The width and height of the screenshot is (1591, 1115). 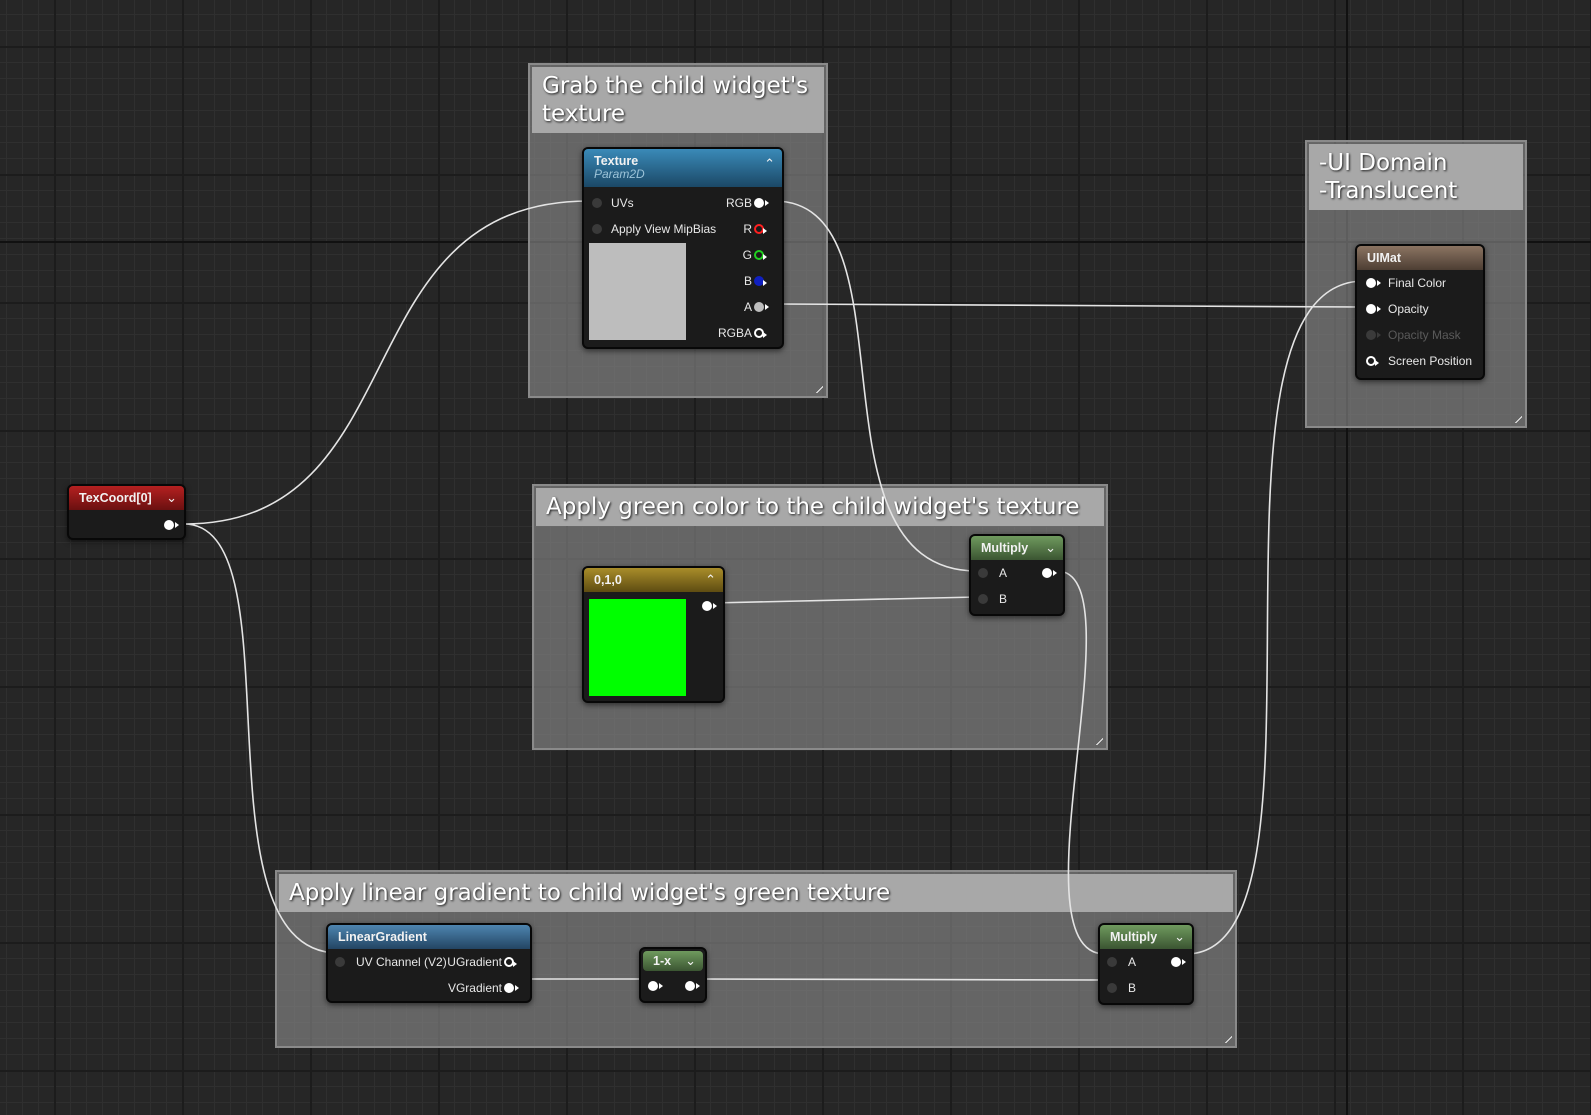 I want to click on wire-alpha-to-opacity, so click(x=1069, y=305).